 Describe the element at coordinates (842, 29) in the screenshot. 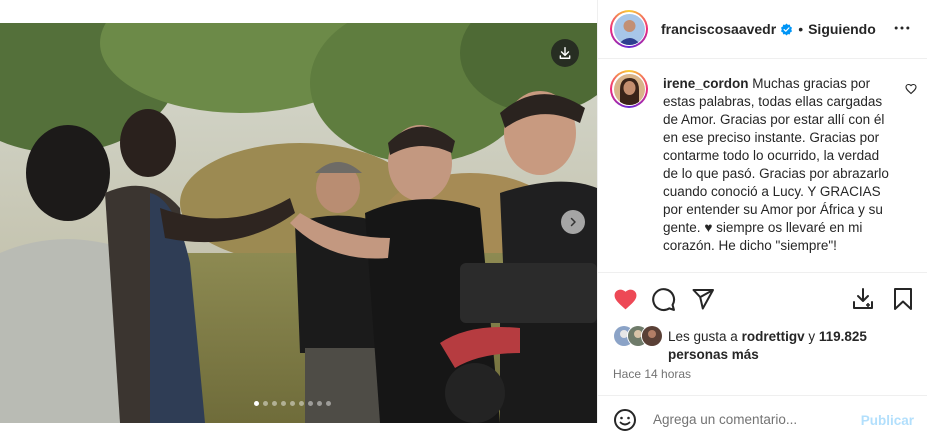

I see `following-button: Siguiendo` at that location.